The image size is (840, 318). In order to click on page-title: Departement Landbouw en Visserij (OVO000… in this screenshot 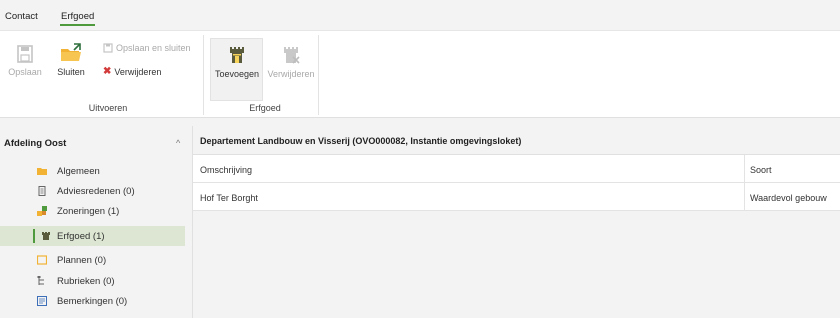, I will do `click(361, 141)`.